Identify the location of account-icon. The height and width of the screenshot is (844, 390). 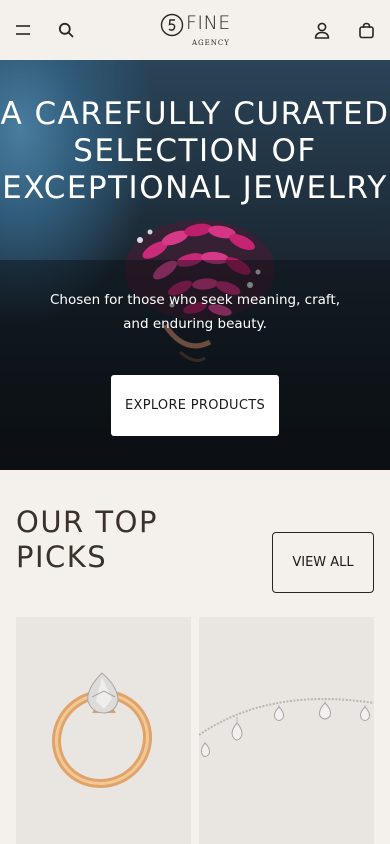
(322, 30).